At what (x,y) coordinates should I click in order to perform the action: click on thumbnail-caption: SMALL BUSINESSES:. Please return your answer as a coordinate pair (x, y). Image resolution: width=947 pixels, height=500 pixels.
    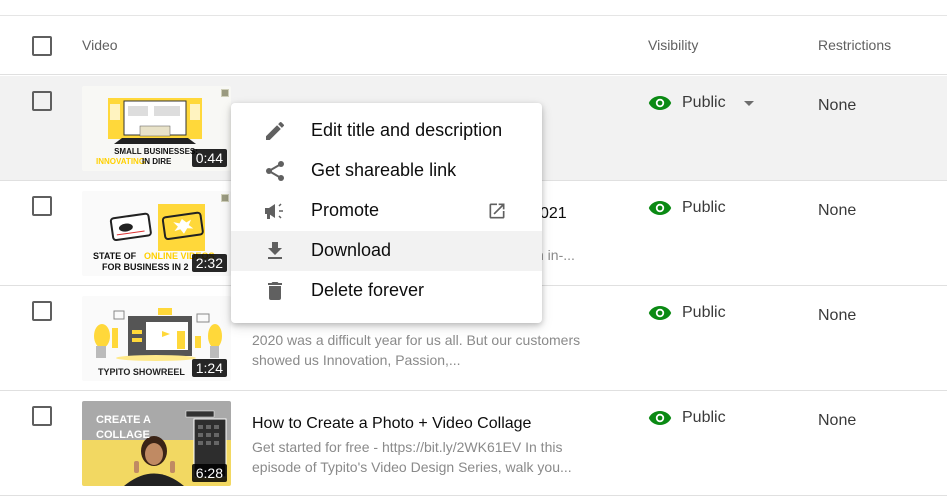
    Looking at the image, I should click on (156, 151).